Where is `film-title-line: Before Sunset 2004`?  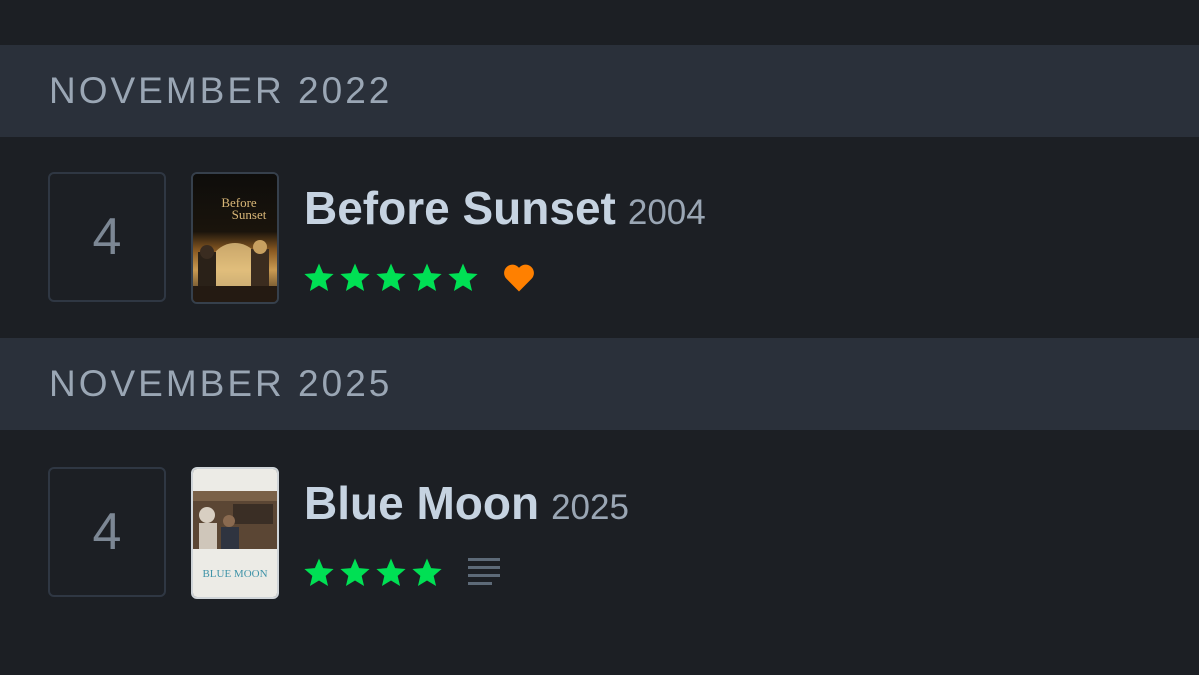 film-title-line: Before Sunset 2004 is located at coordinates (505, 208).